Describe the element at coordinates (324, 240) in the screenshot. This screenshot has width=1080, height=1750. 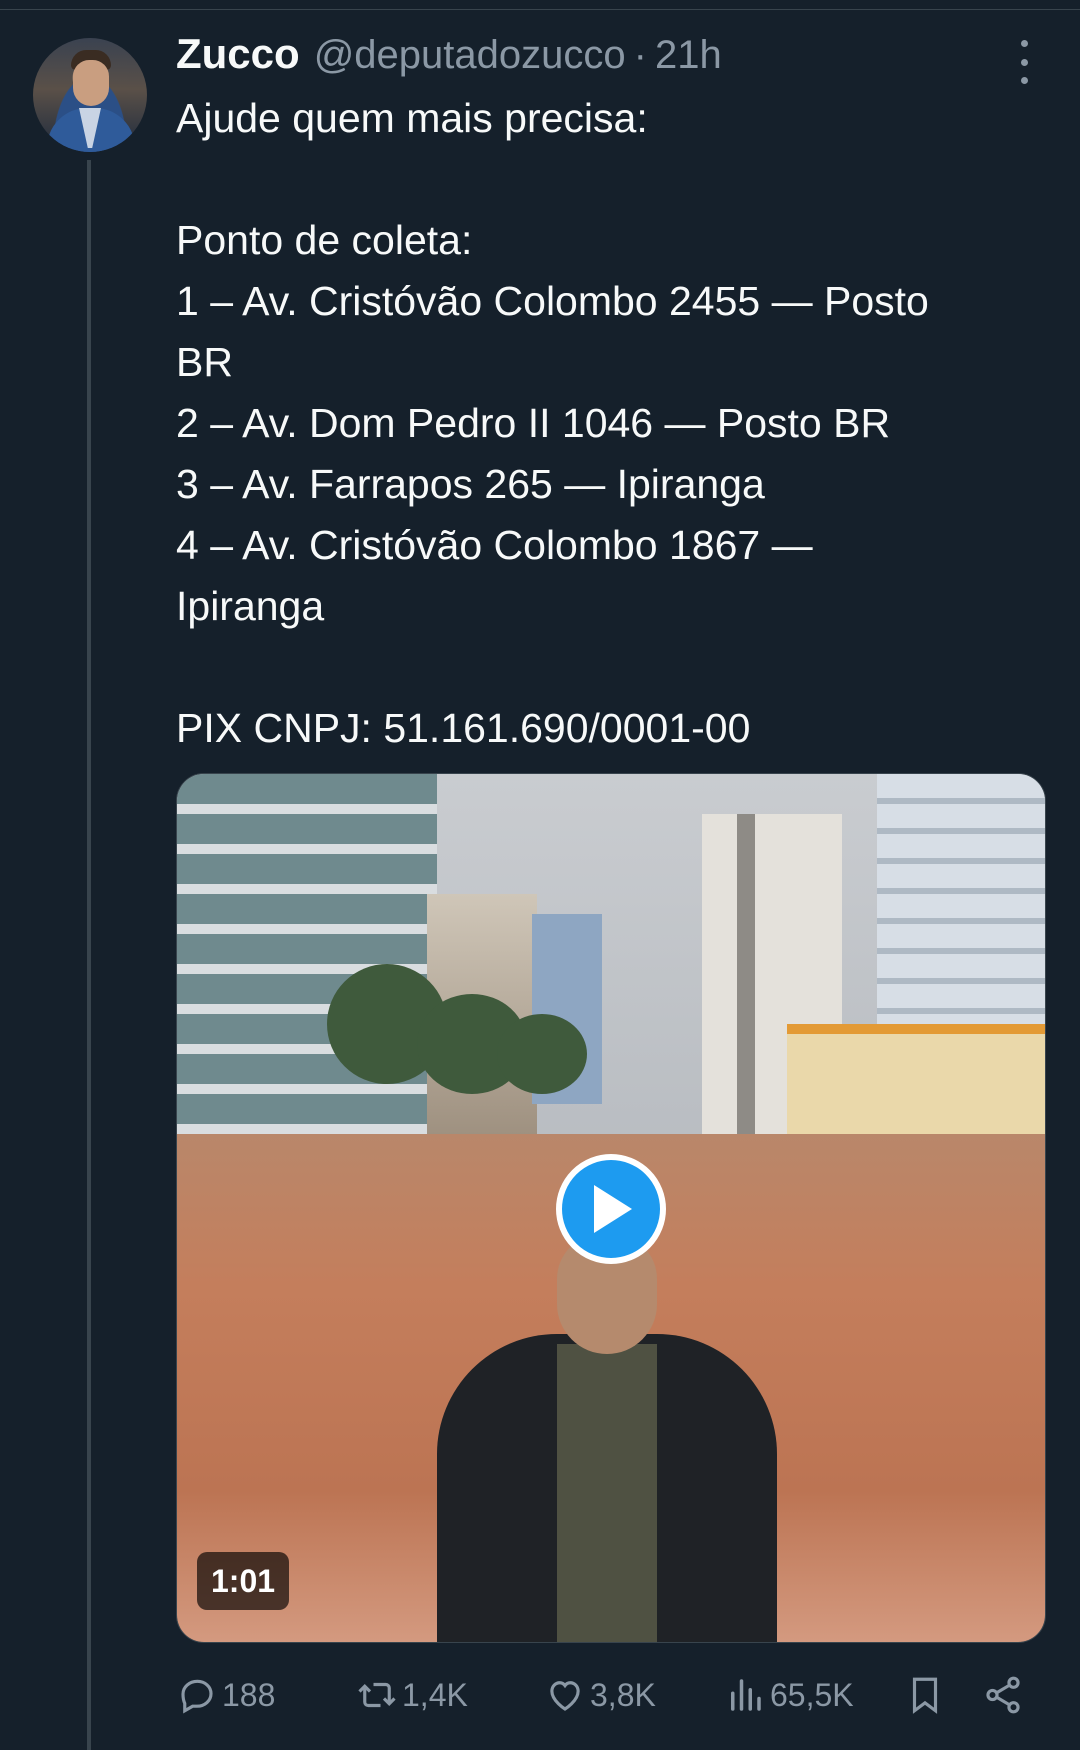
I see `tweet-text-line: Ponto de coleta:` at that location.